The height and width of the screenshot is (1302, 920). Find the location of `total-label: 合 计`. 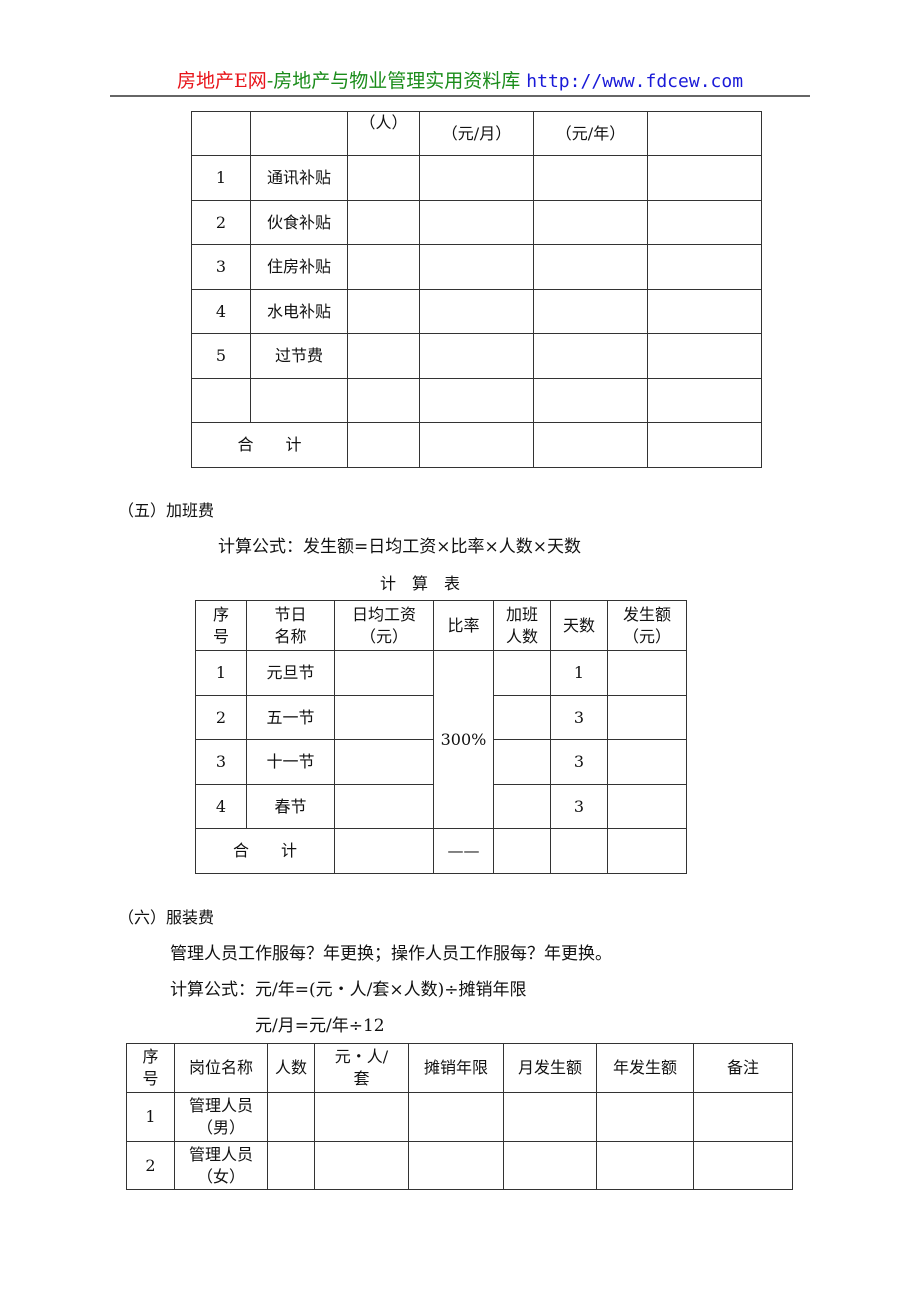

total-label: 合 计 is located at coordinates (269, 445).